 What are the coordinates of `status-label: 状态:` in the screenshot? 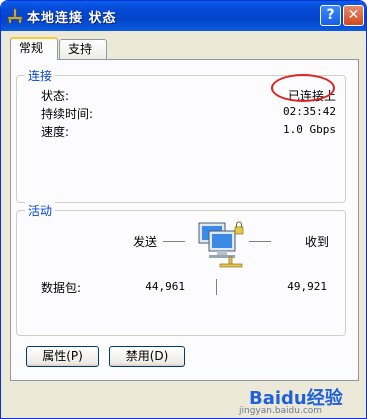 It's located at (55, 96).